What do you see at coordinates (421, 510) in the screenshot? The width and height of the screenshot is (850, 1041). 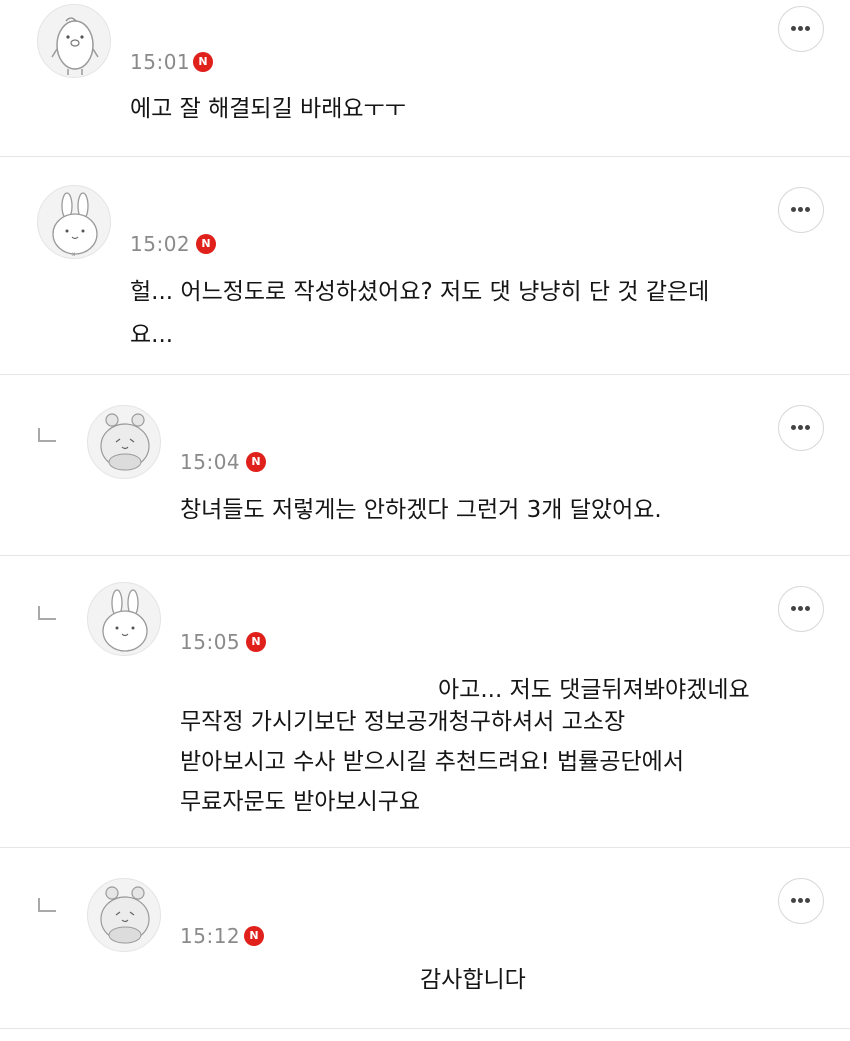 I see `comment-text: 창녀들도 저렇게는 안하겠다 그런거 3개 달았어요.` at bounding box center [421, 510].